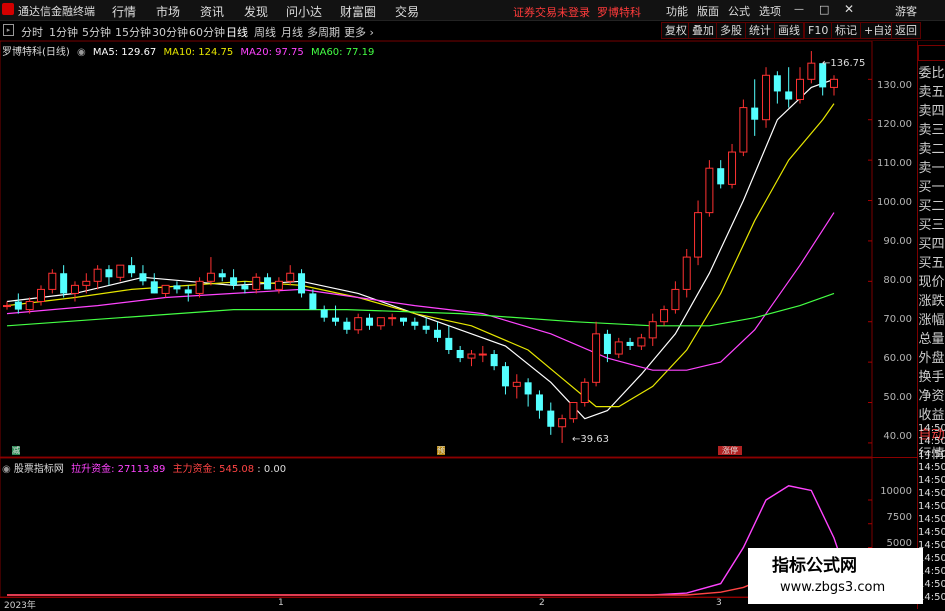  I want to click on menu-market-quotes: 行情, so click(124, 11).